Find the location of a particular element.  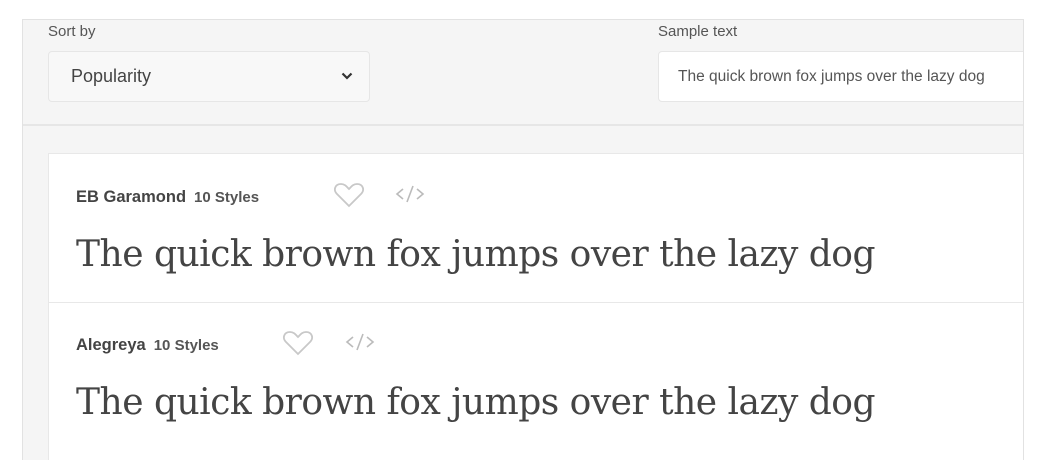

sample-text-input is located at coordinates (840, 76).